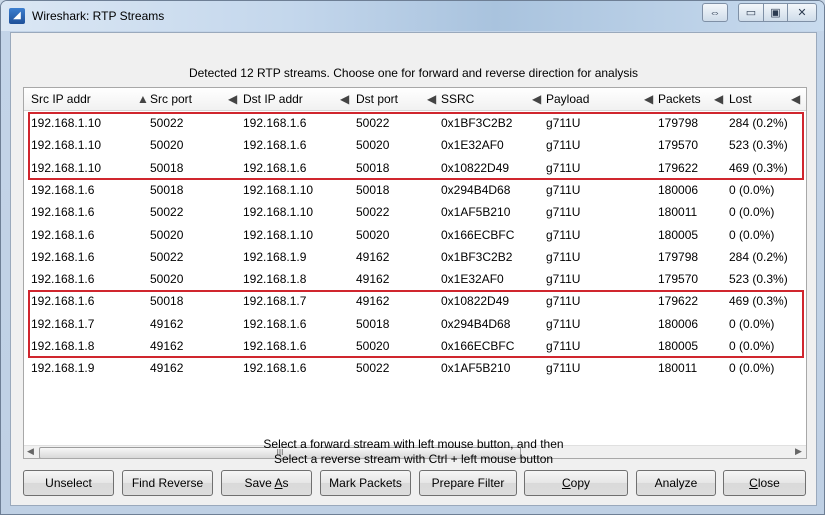 This screenshot has width=825, height=515. What do you see at coordinates (676, 483) in the screenshot?
I see `analyze-button: Analyze` at bounding box center [676, 483].